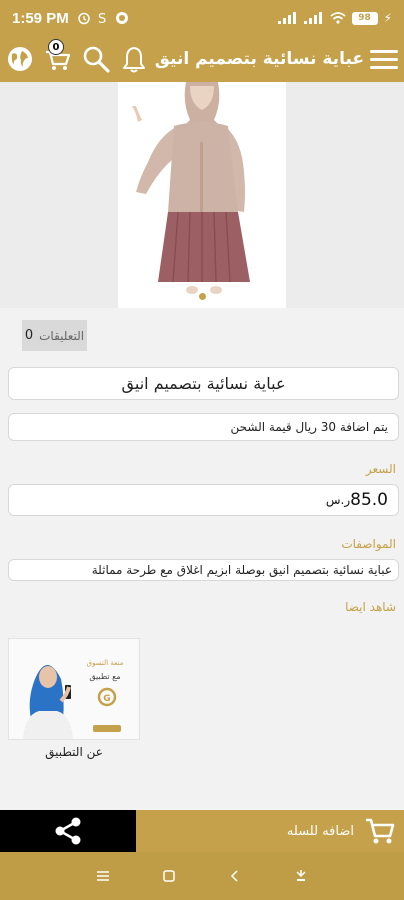 The height and width of the screenshot is (900, 404). What do you see at coordinates (203, 427) in the screenshot?
I see `shipping-note: يتم اضافة 30 ريال قيمة الشحن` at bounding box center [203, 427].